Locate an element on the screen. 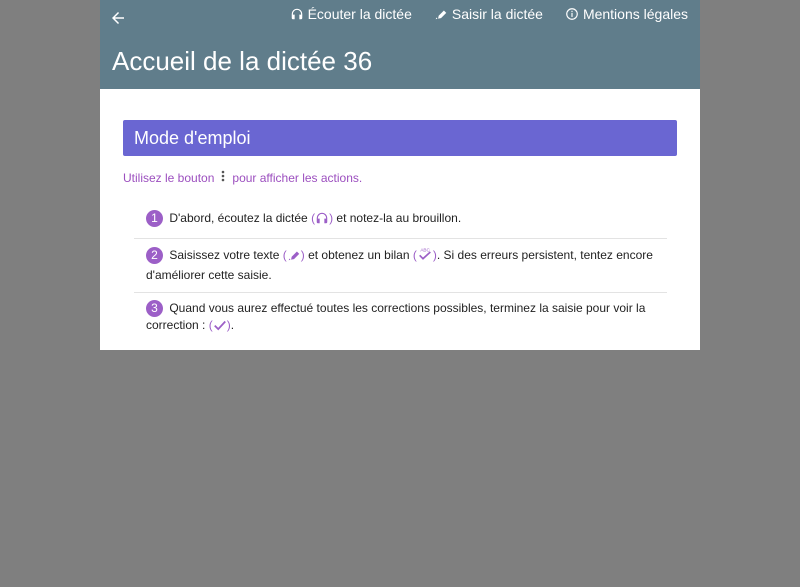 This screenshot has height=587, width=800. legal-notice-link: Mentions légales is located at coordinates (626, 14).